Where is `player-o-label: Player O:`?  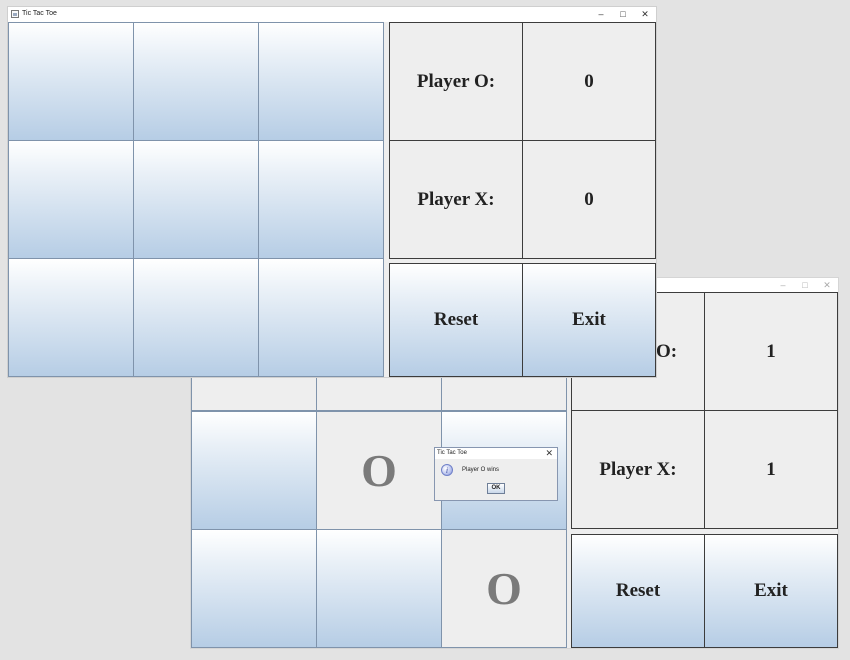 player-o-label: Player O: is located at coordinates (456, 81).